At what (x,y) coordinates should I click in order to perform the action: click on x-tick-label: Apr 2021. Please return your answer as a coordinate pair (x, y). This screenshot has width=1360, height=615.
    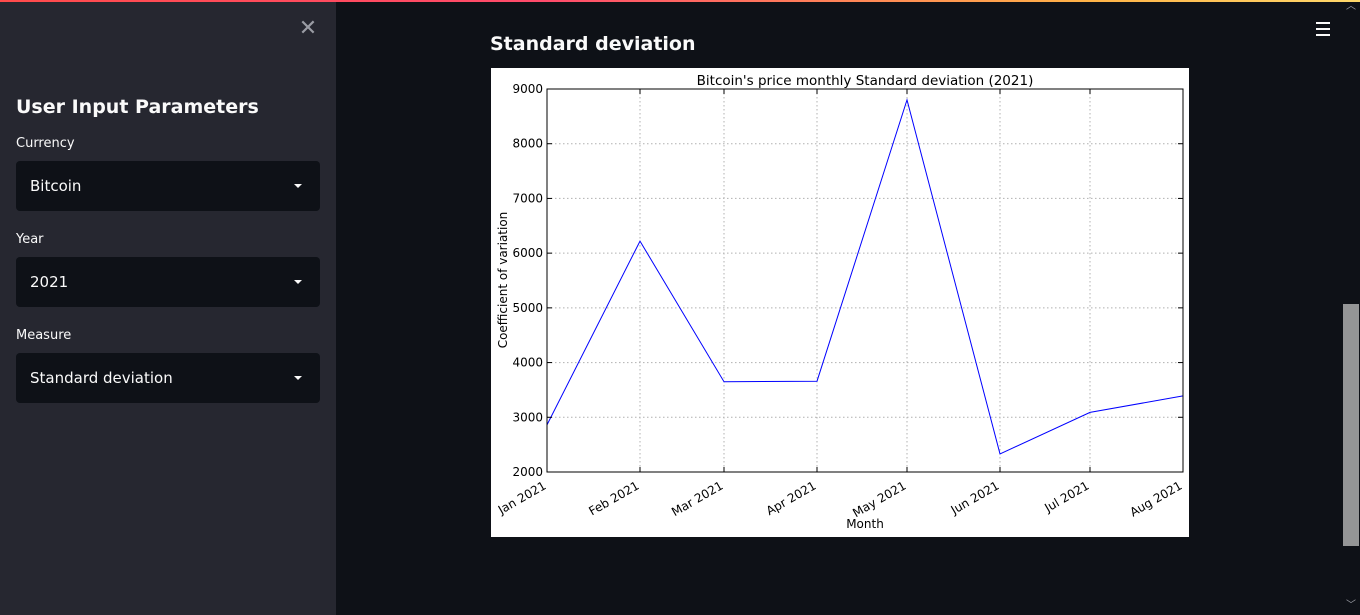
    Looking at the image, I should click on (791, 498).